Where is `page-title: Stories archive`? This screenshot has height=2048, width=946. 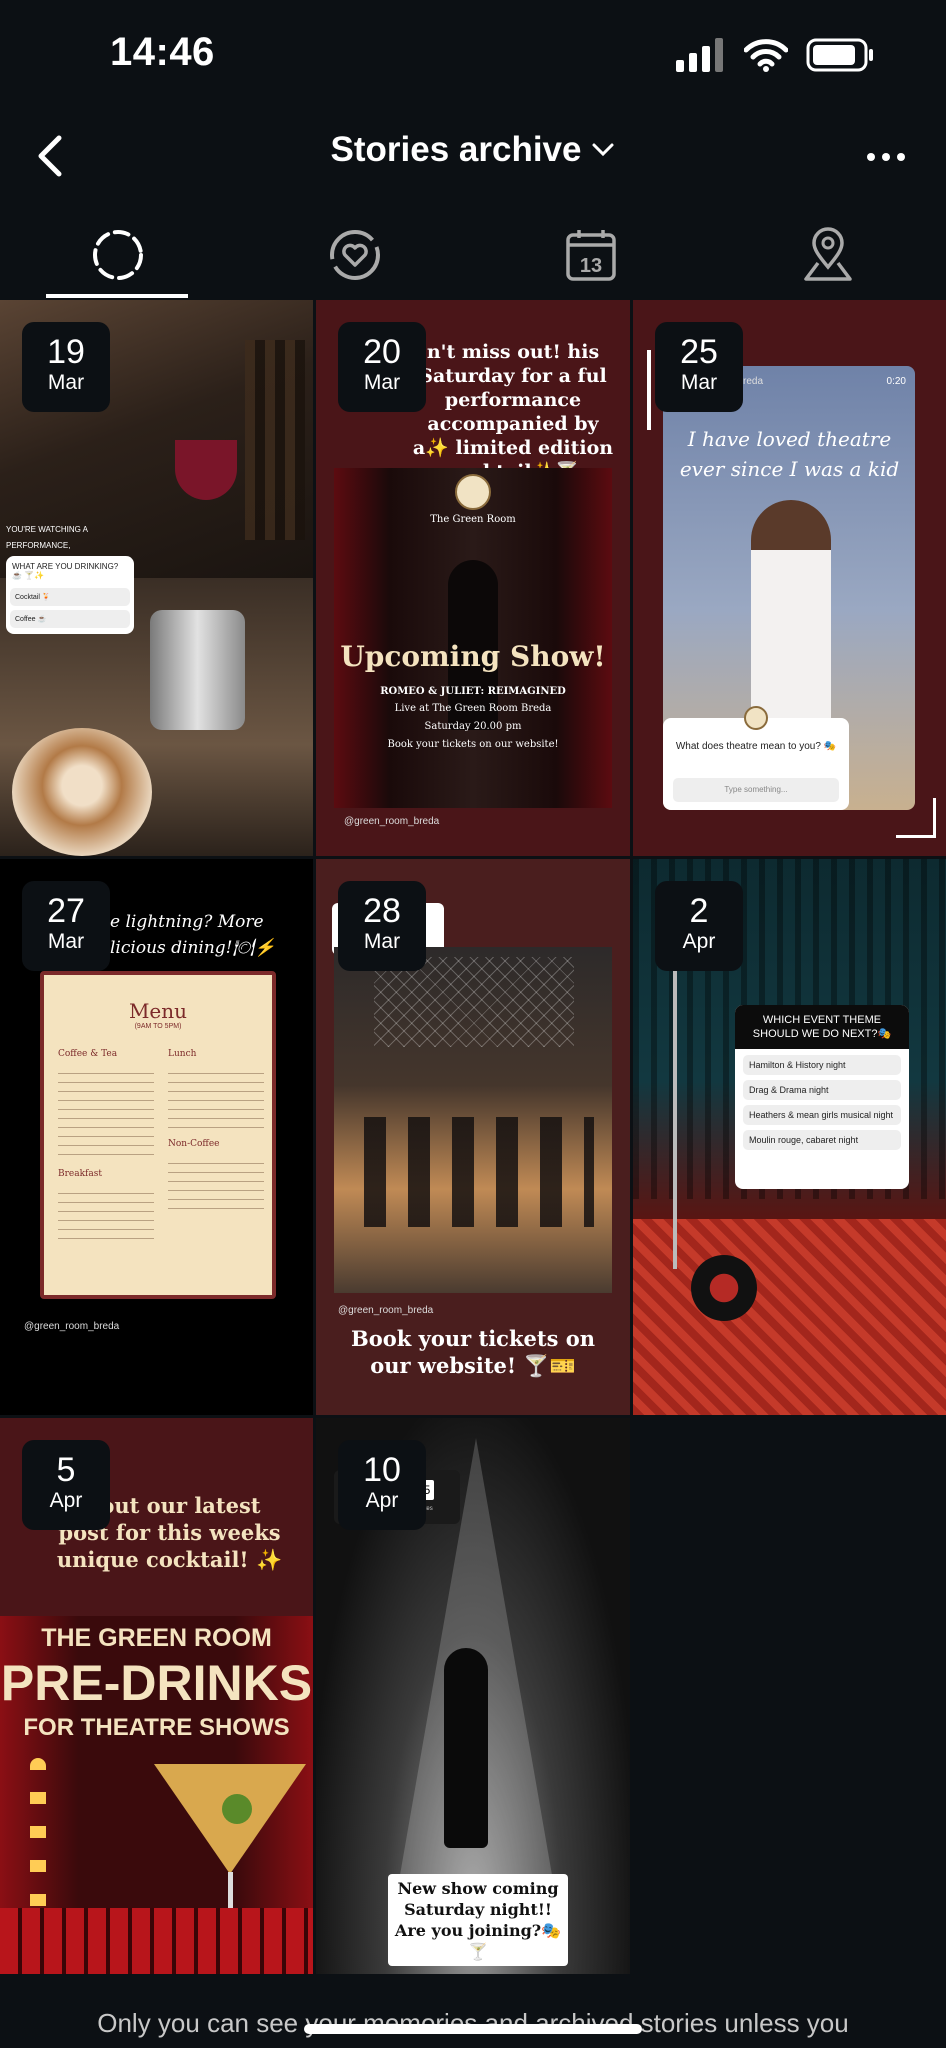 page-title: Stories archive is located at coordinates (456, 149).